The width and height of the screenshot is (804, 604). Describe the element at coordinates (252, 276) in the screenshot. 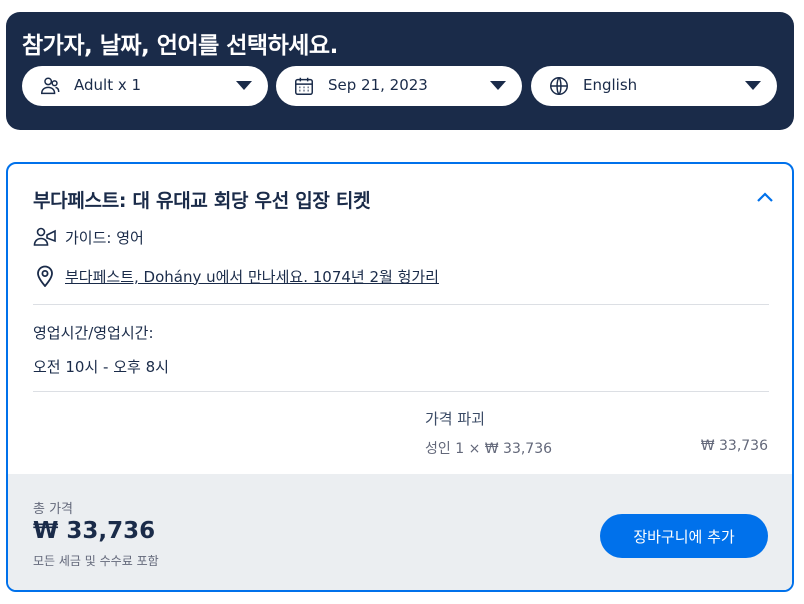

I see `meeting-point-link: 부다페스트, Dohány u에서 만나세요. 1074년 2월 헝가리` at that location.